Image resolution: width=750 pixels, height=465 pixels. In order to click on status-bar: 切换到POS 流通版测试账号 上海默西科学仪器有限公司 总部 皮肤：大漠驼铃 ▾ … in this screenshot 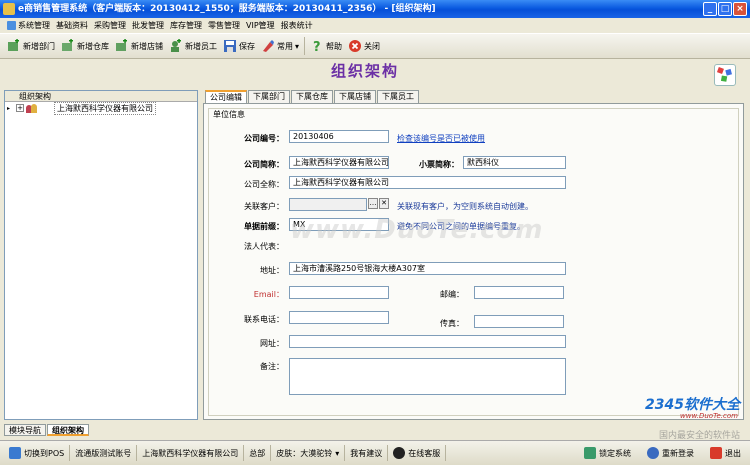, I will do `click(375, 452)`.